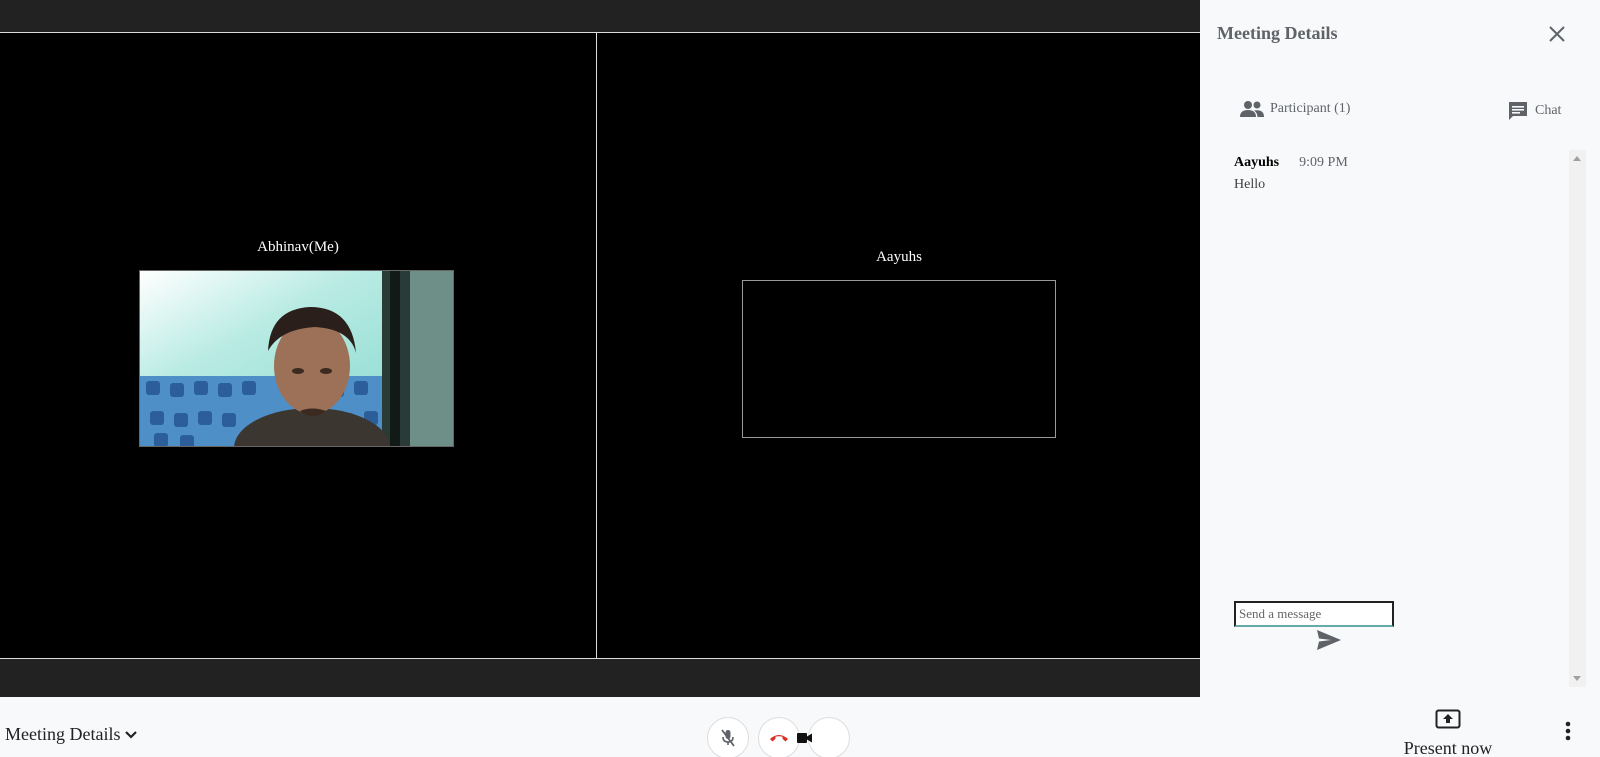  Describe the element at coordinates (600, 16) in the screenshot. I see `top-bar` at that location.